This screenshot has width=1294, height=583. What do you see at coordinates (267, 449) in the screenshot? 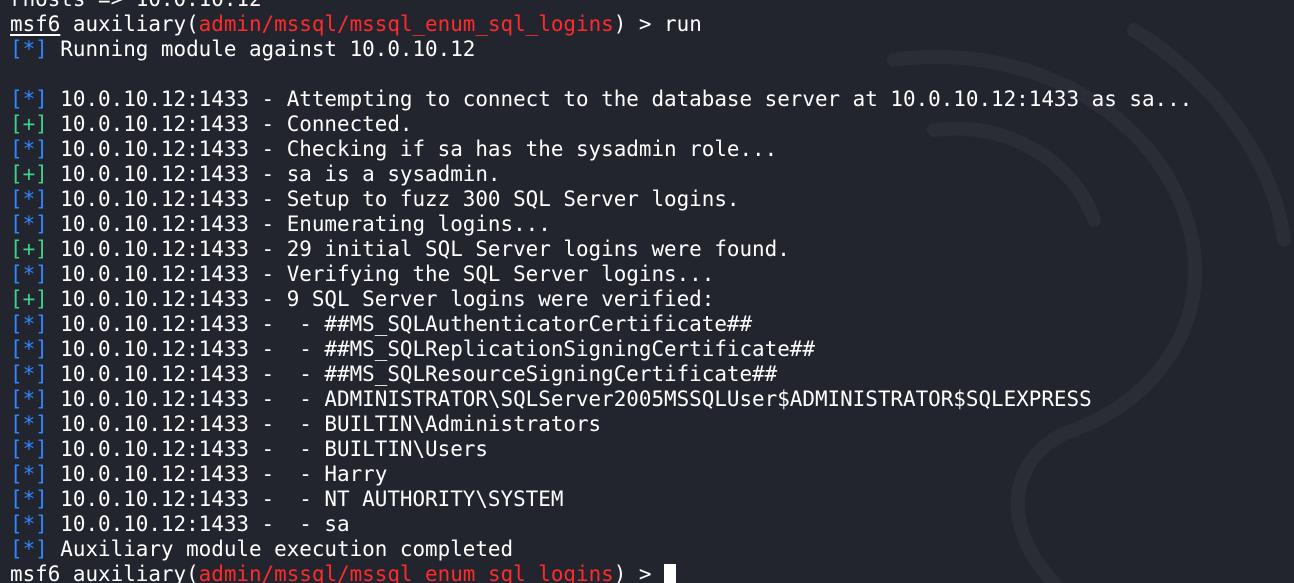
I see `output-text: 10.0.10.12:1433 - - BUILTIN\Users` at bounding box center [267, 449].